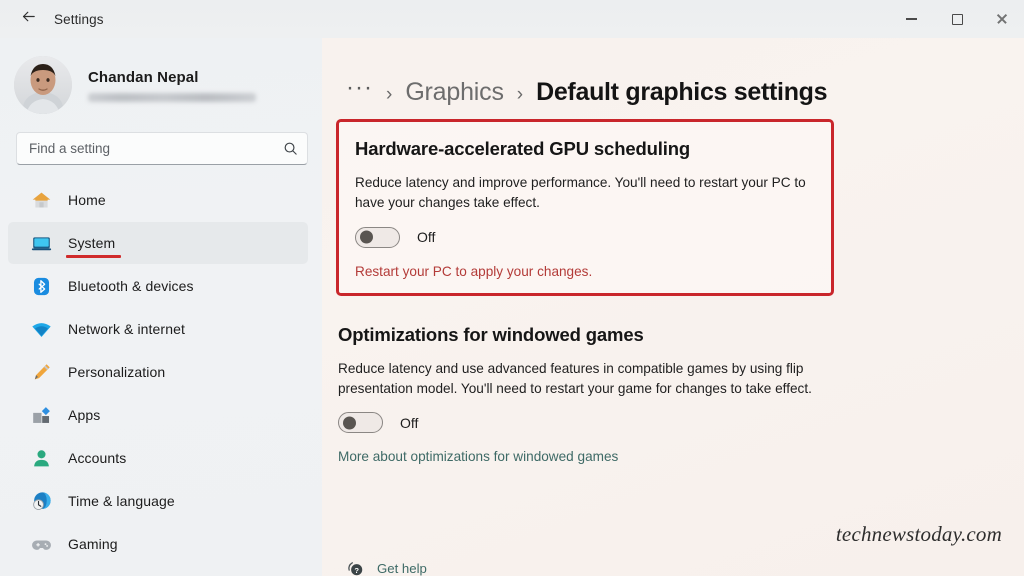 Image resolution: width=1024 pixels, height=576 pixels. I want to click on search-box, so click(162, 148).